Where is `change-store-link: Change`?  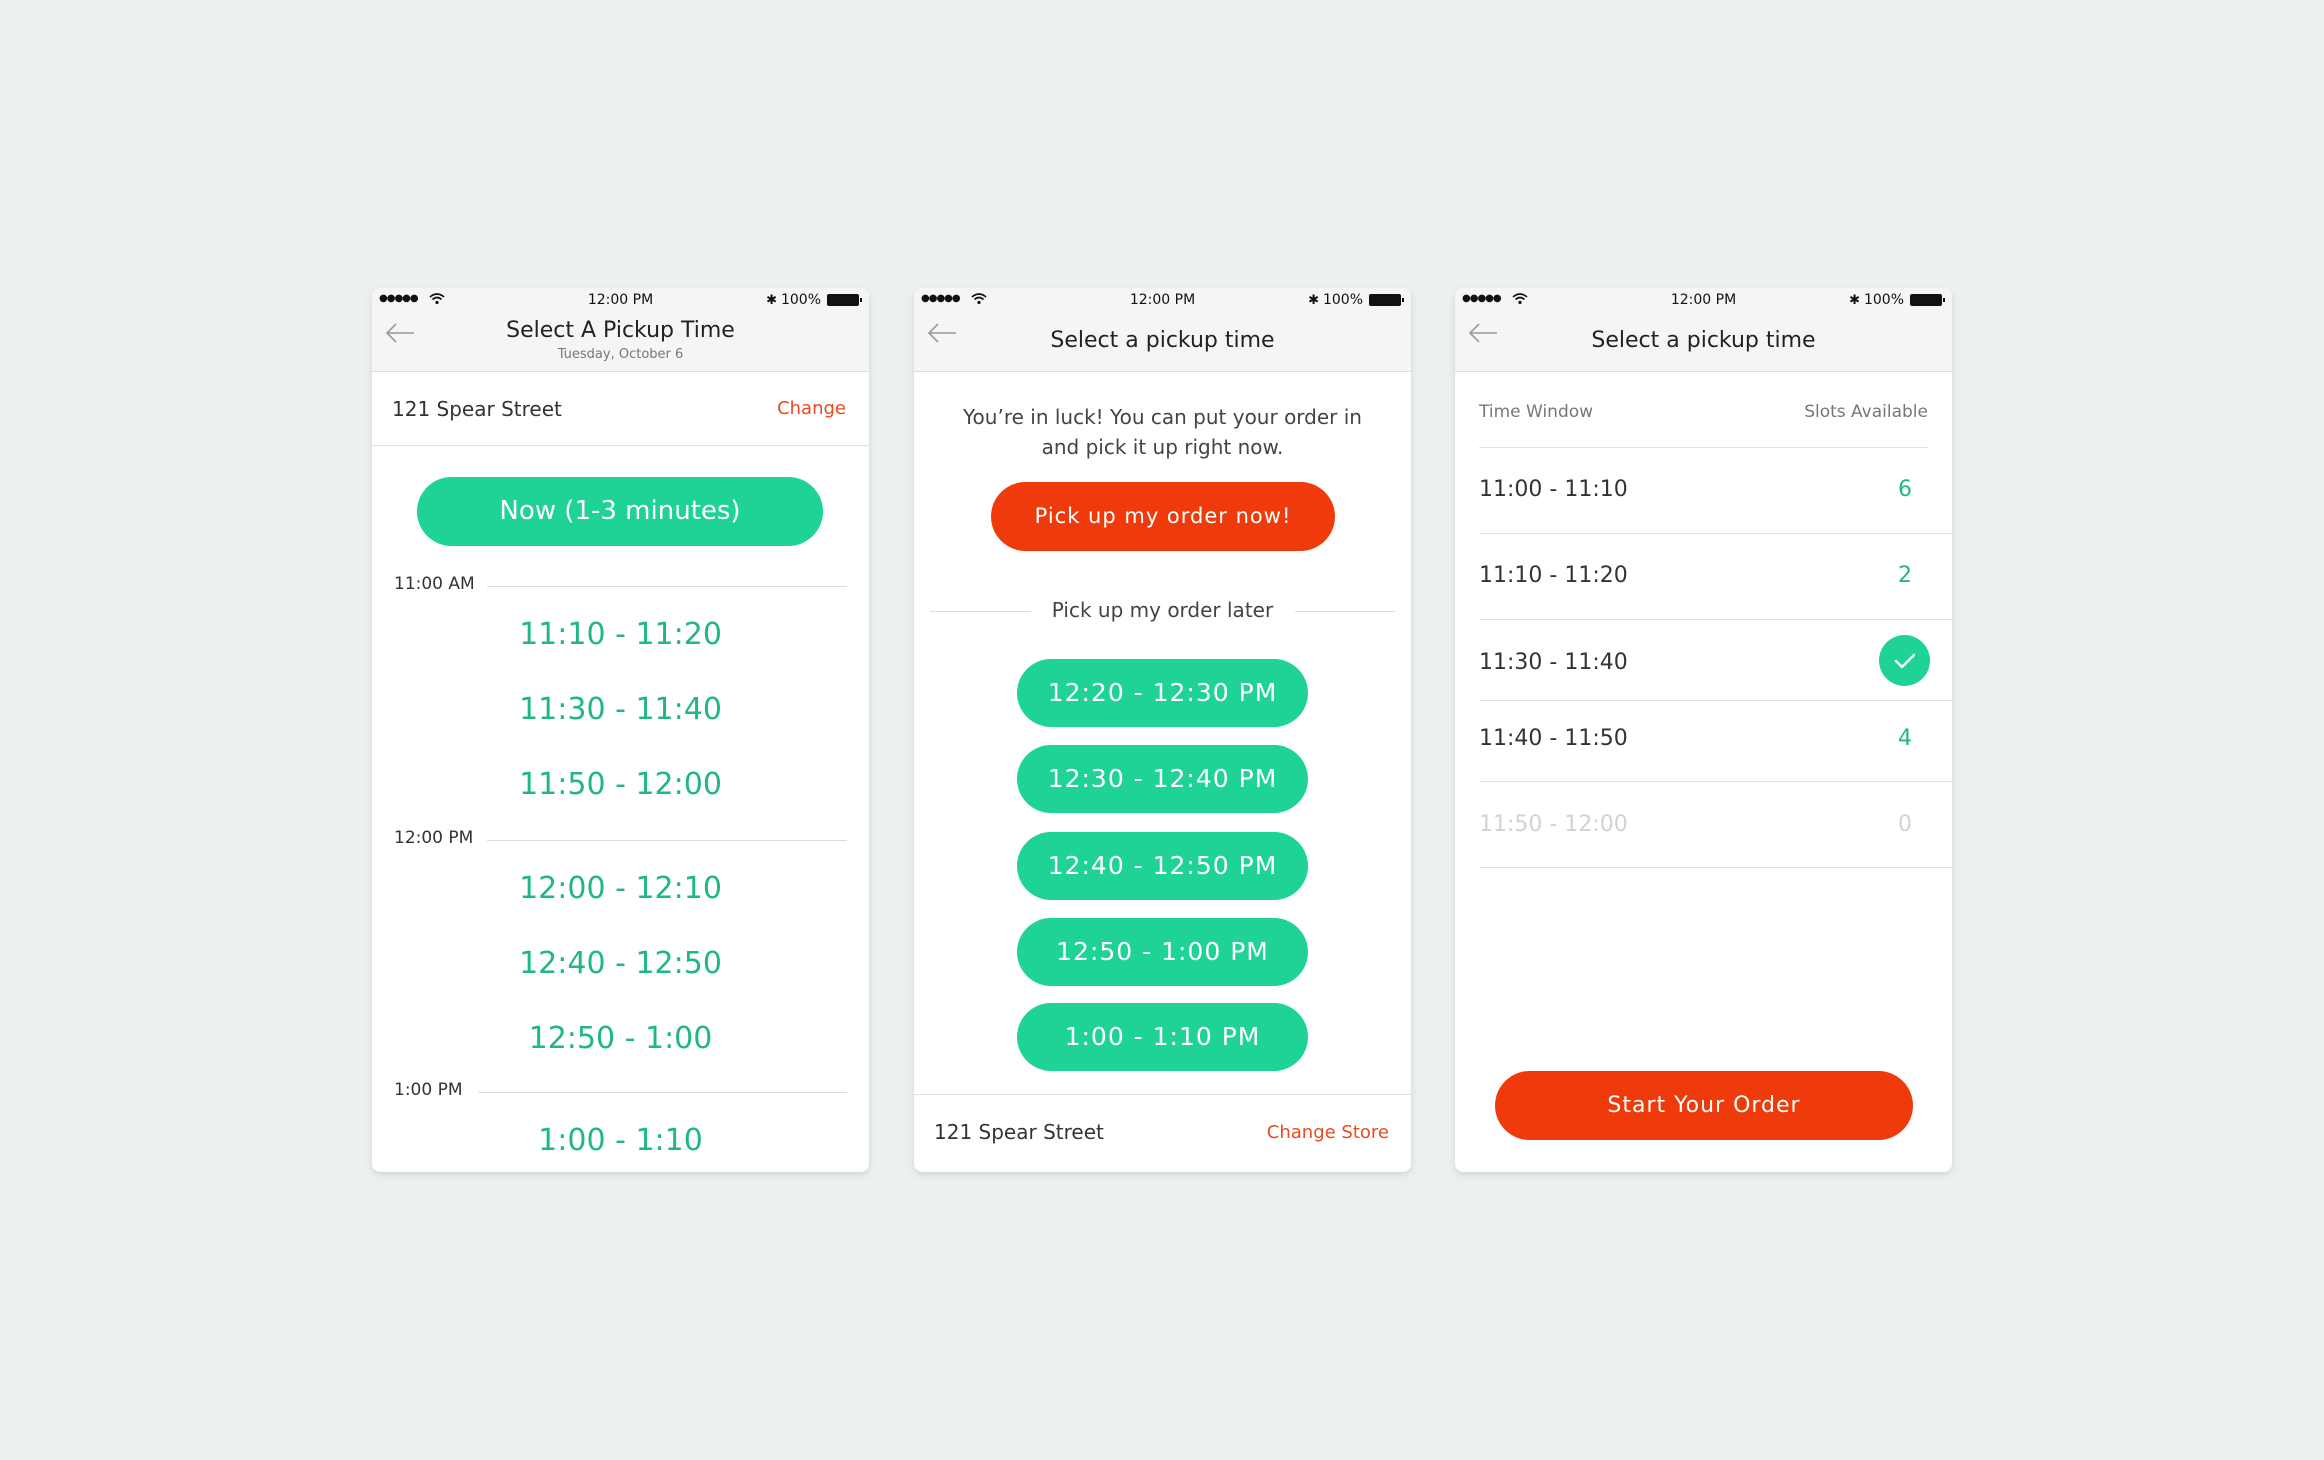
change-store-link: Change is located at coordinates (811, 408).